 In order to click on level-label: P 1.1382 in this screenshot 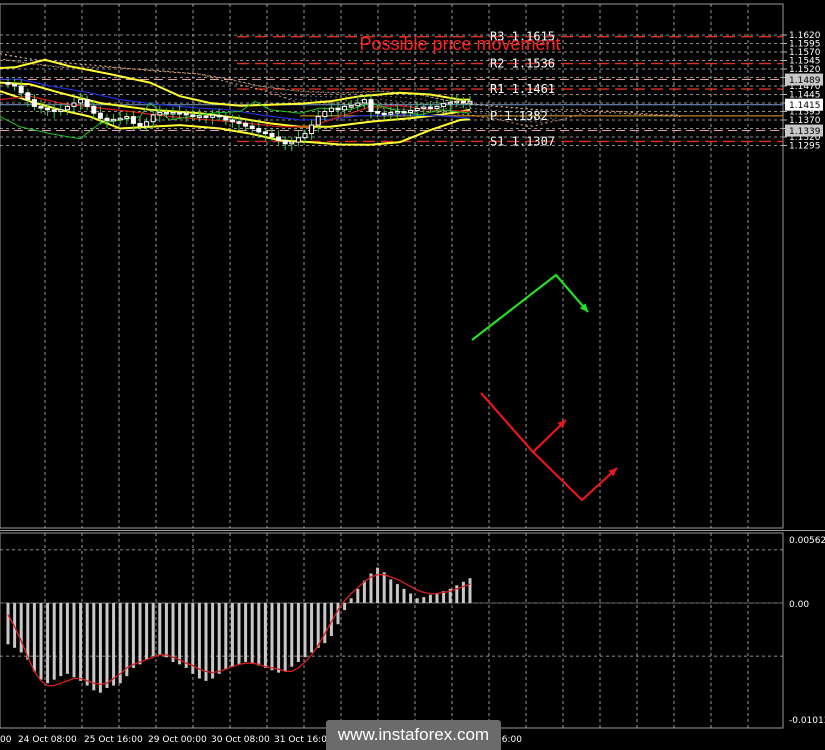, I will do `click(519, 116)`.